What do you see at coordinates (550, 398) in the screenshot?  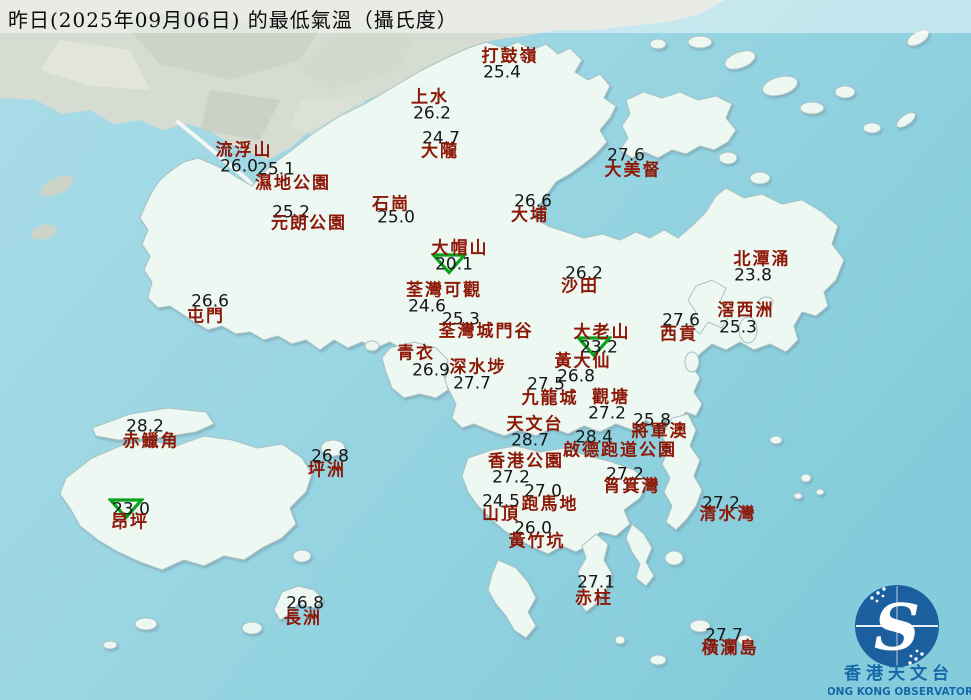 I see `station-name: 九龍城` at bounding box center [550, 398].